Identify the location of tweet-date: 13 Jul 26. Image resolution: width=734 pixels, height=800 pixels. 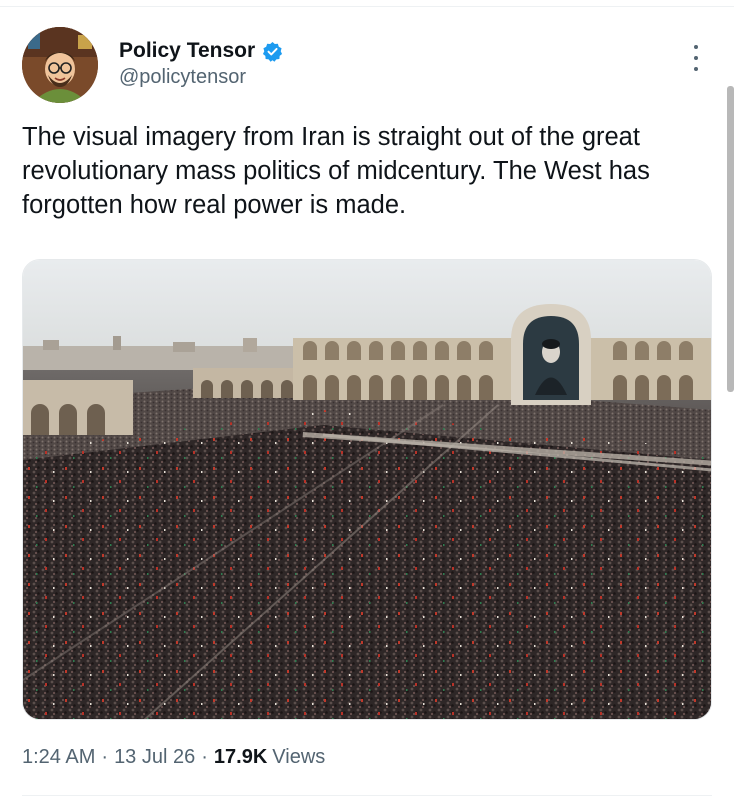
(154, 757).